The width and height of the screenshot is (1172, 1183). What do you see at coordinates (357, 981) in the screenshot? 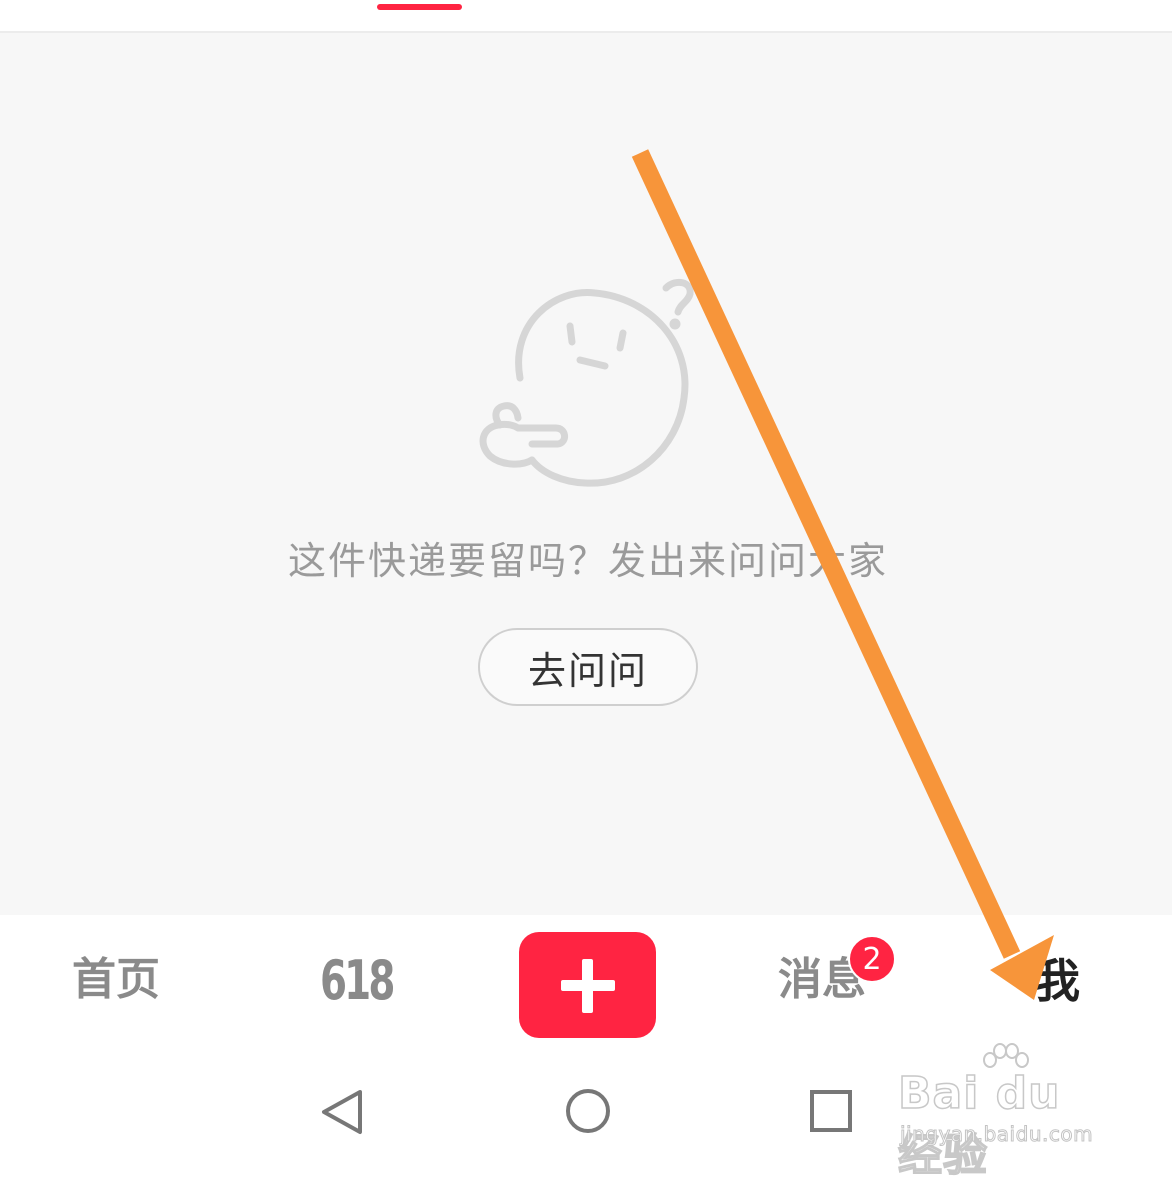
I see `nav-tab-618: 618` at bounding box center [357, 981].